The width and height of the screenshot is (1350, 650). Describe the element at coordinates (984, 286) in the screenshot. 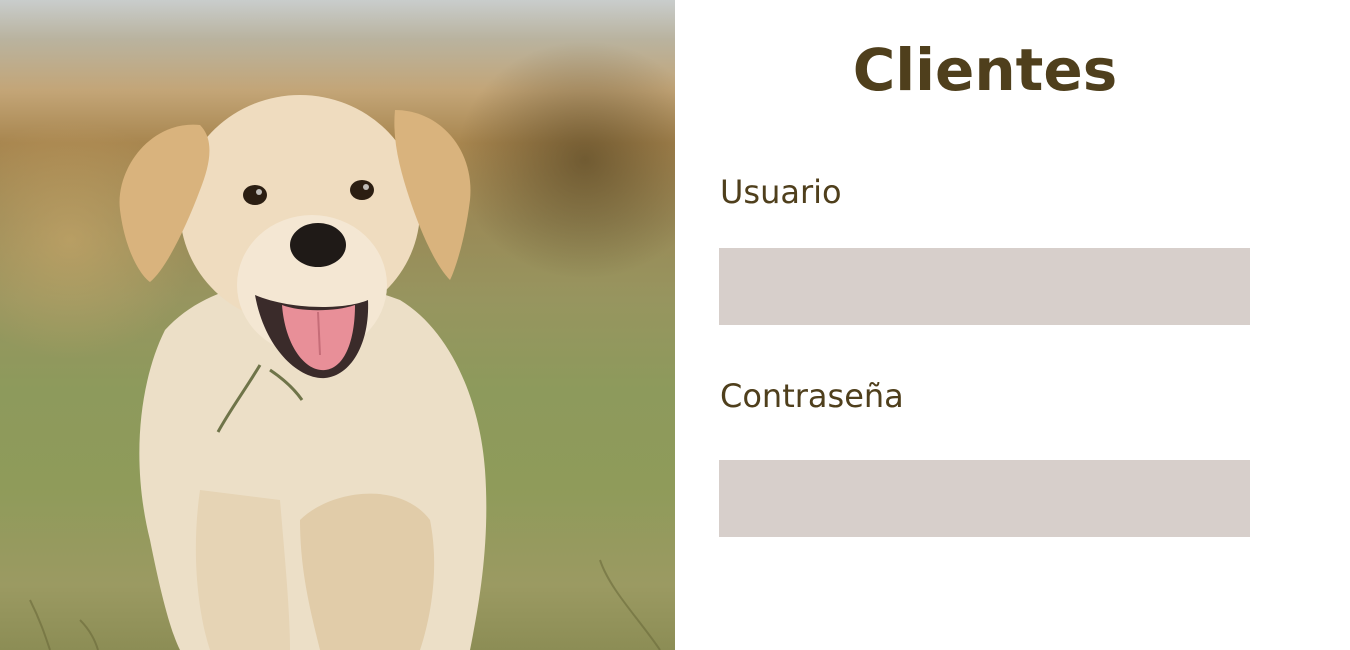

I see `username-input` at that location.